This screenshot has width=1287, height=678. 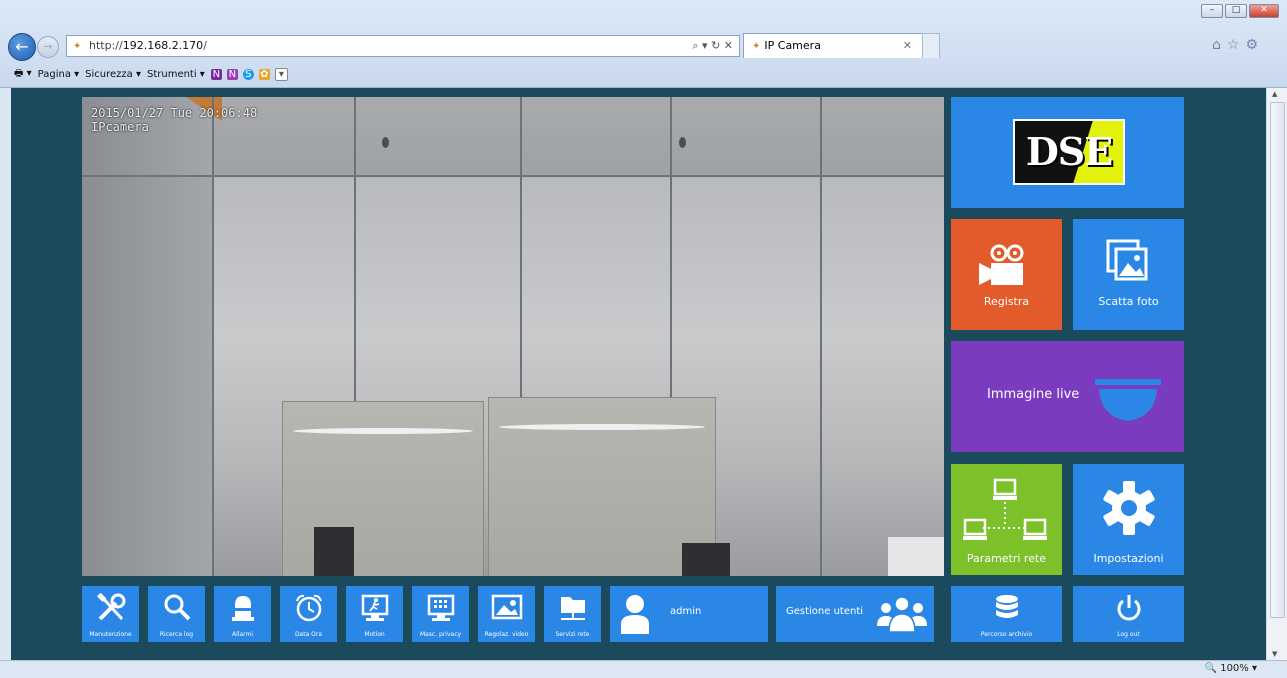 What do you see at coordinates (686, 611) in the screenshot?
I see `current-user-label: admin` at bounding box center [686, 611].